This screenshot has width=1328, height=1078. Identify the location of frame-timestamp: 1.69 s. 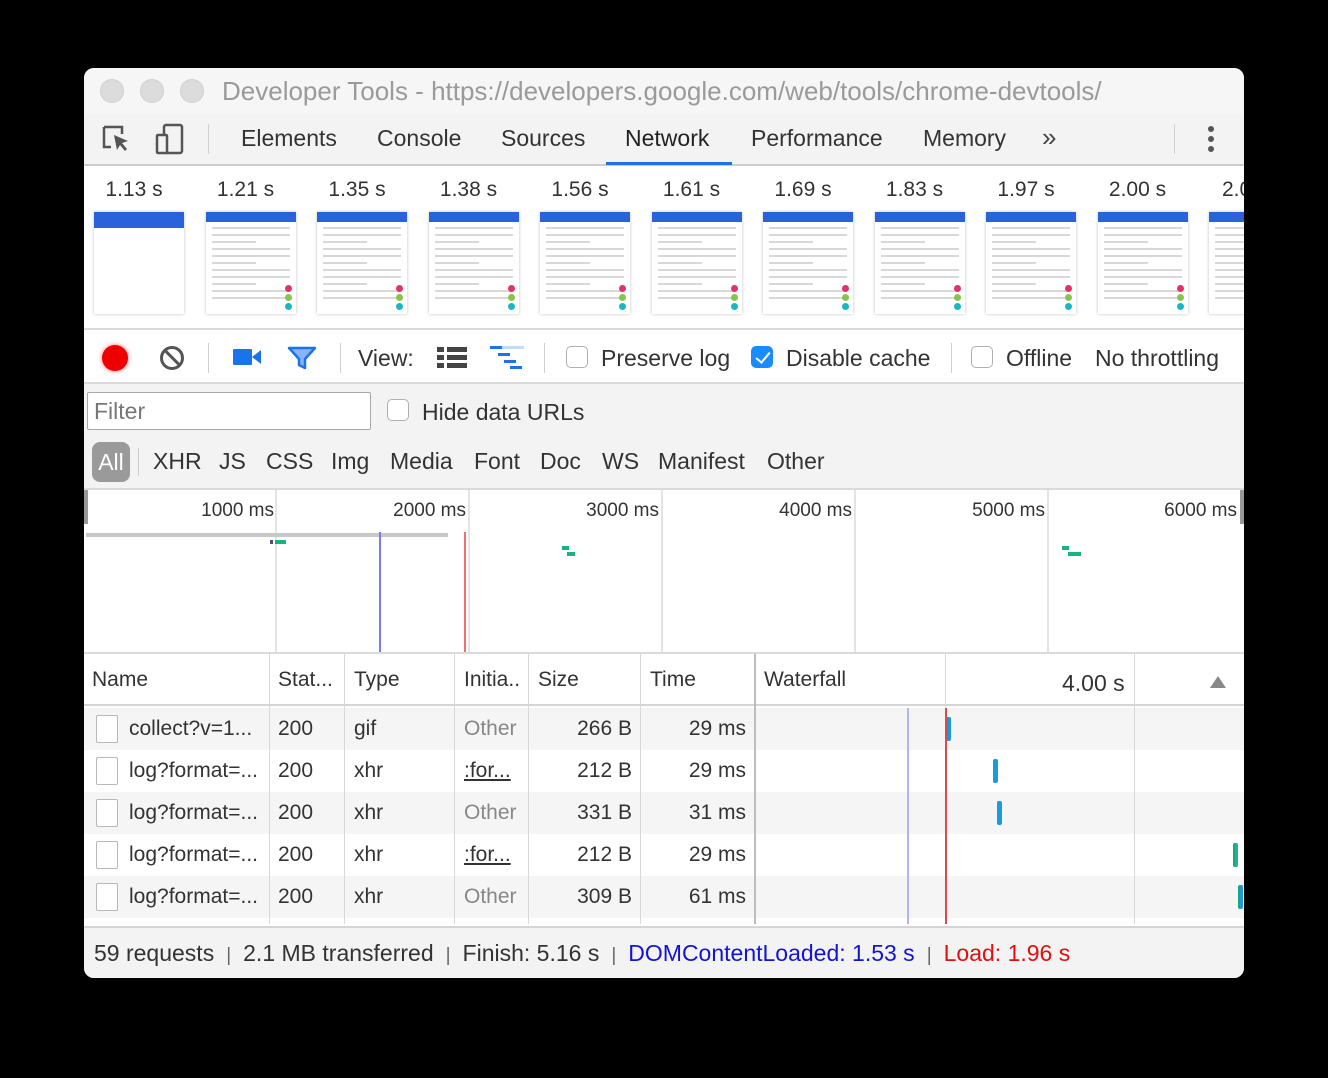
(803, 189).